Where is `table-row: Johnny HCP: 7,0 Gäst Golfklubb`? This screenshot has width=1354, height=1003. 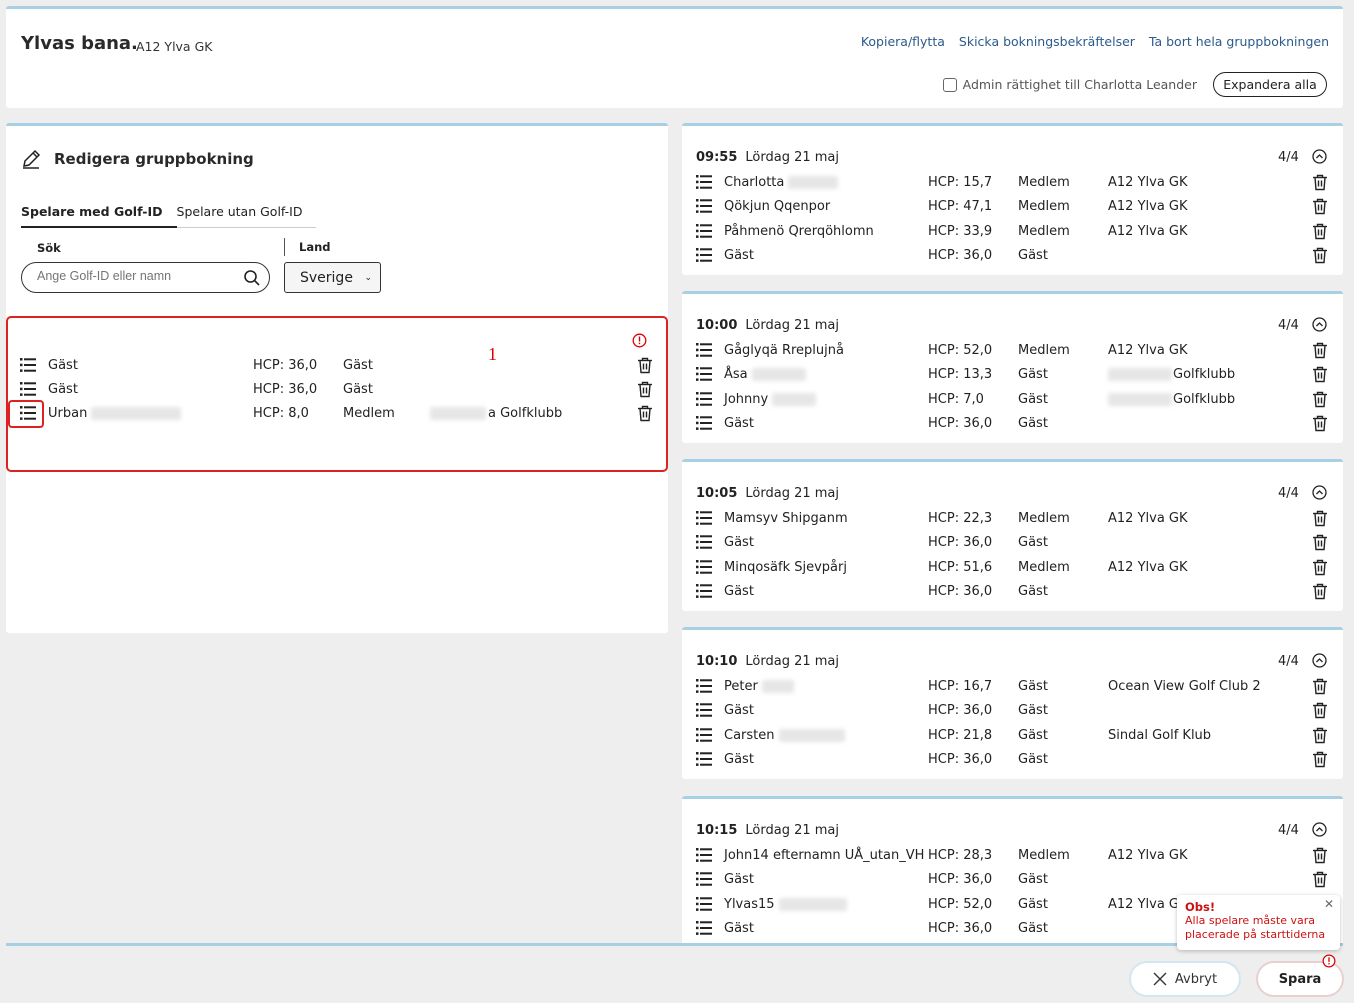
table-row: Johnny HCP: 7,0 Gäst Golfklubb is located at coordinates (1016, 400).